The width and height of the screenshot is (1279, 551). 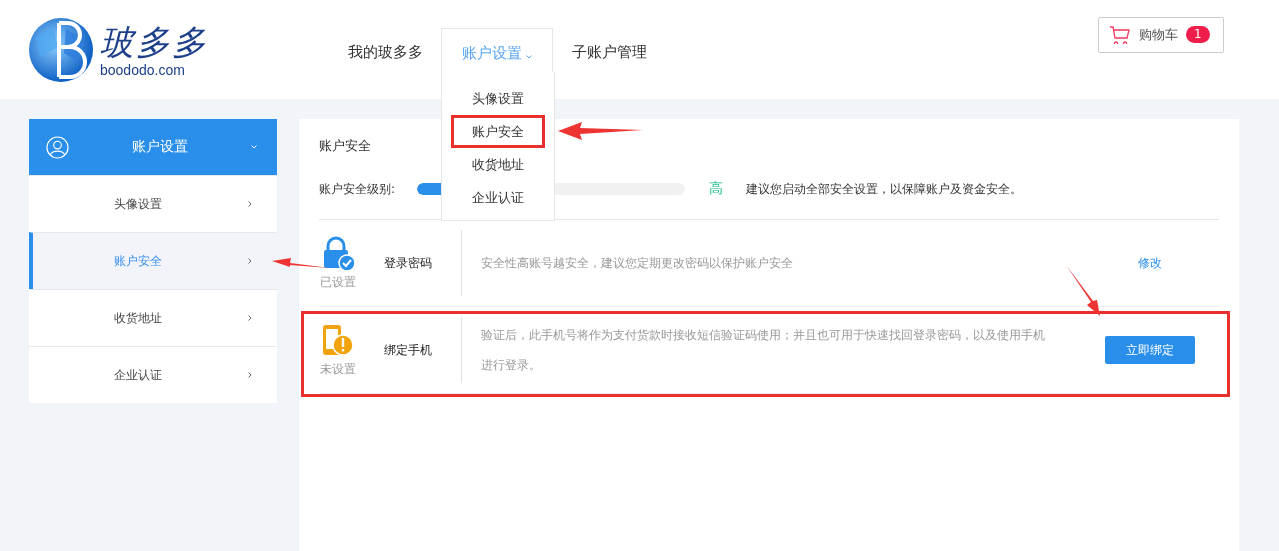 What do you see at coordinates (1198, 34) in the screenshot?
I see `cart-count-badge: 1` at bounding box center [1198, 34].